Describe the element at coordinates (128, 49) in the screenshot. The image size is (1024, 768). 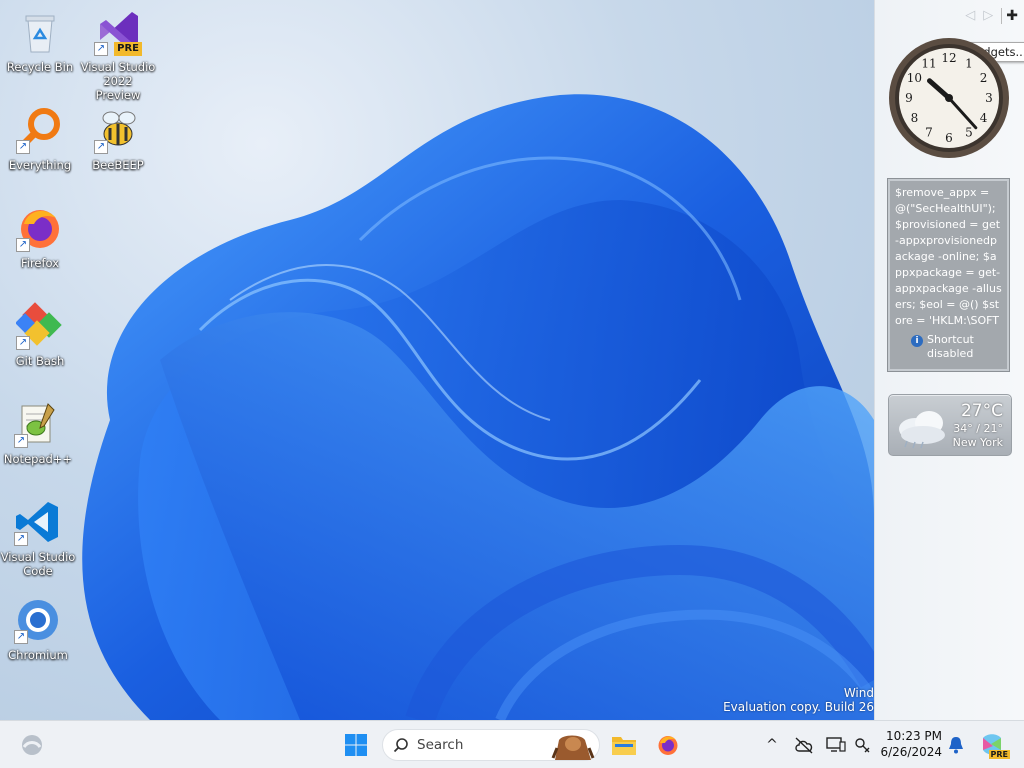
I see `pre-badge: PRE` at that location.